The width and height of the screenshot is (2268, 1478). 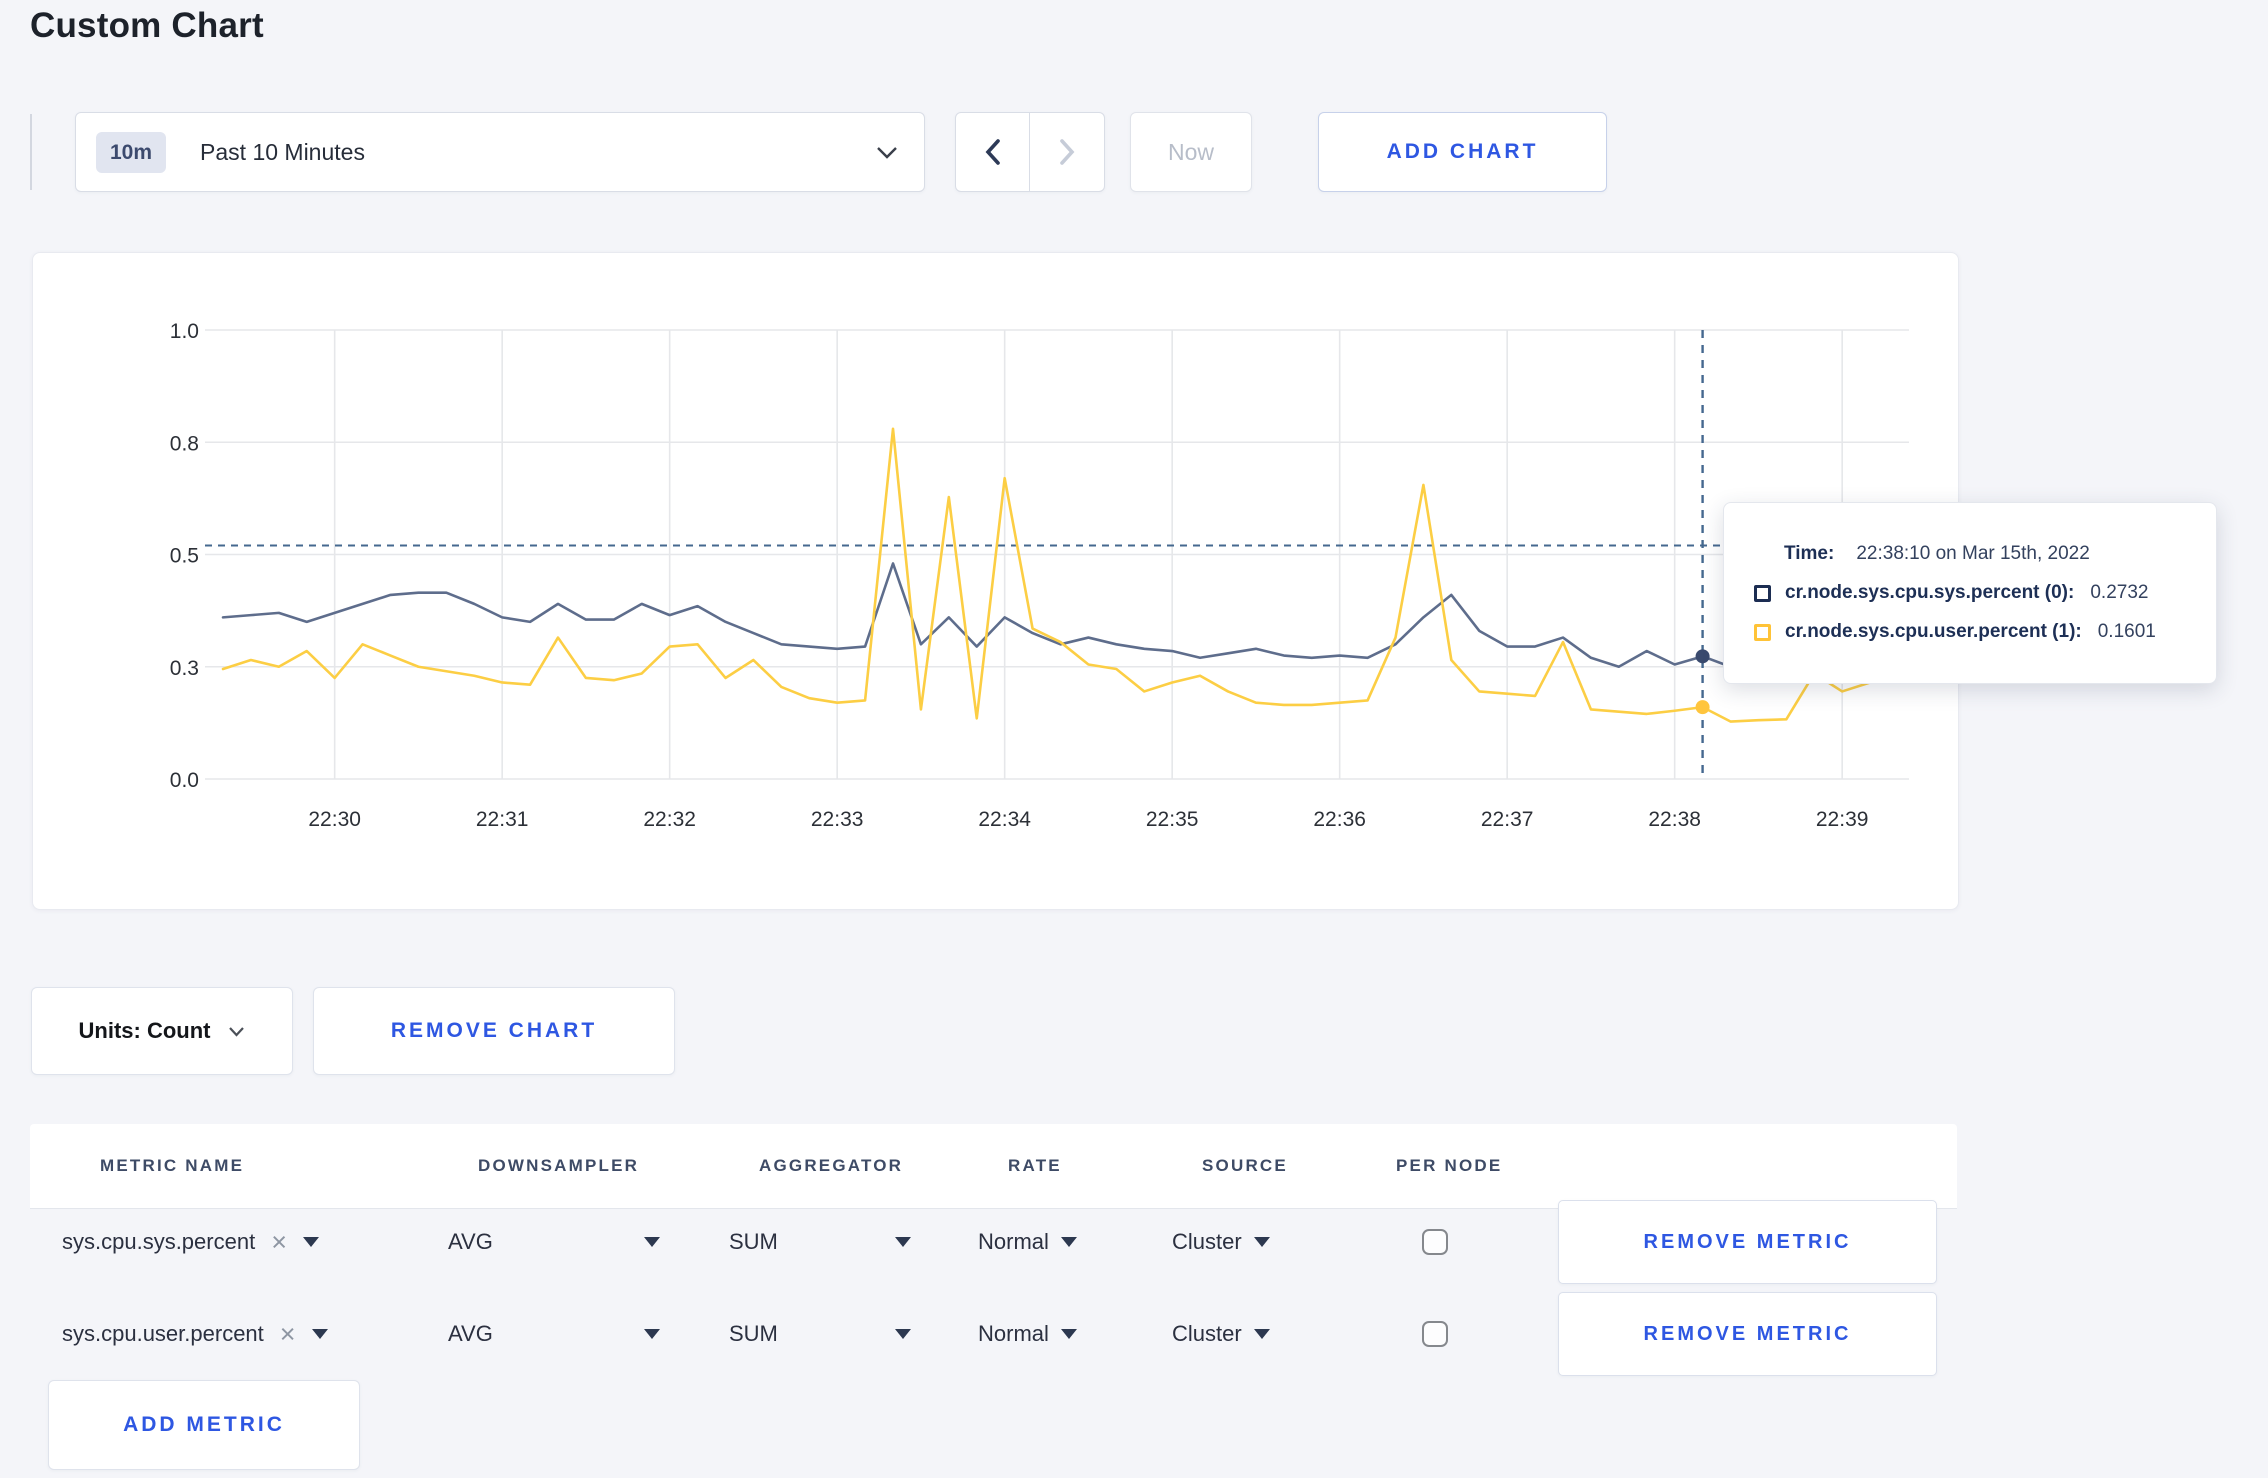 I want to click on column-header: AGGREGATOR, so click(x=831, y=1165).